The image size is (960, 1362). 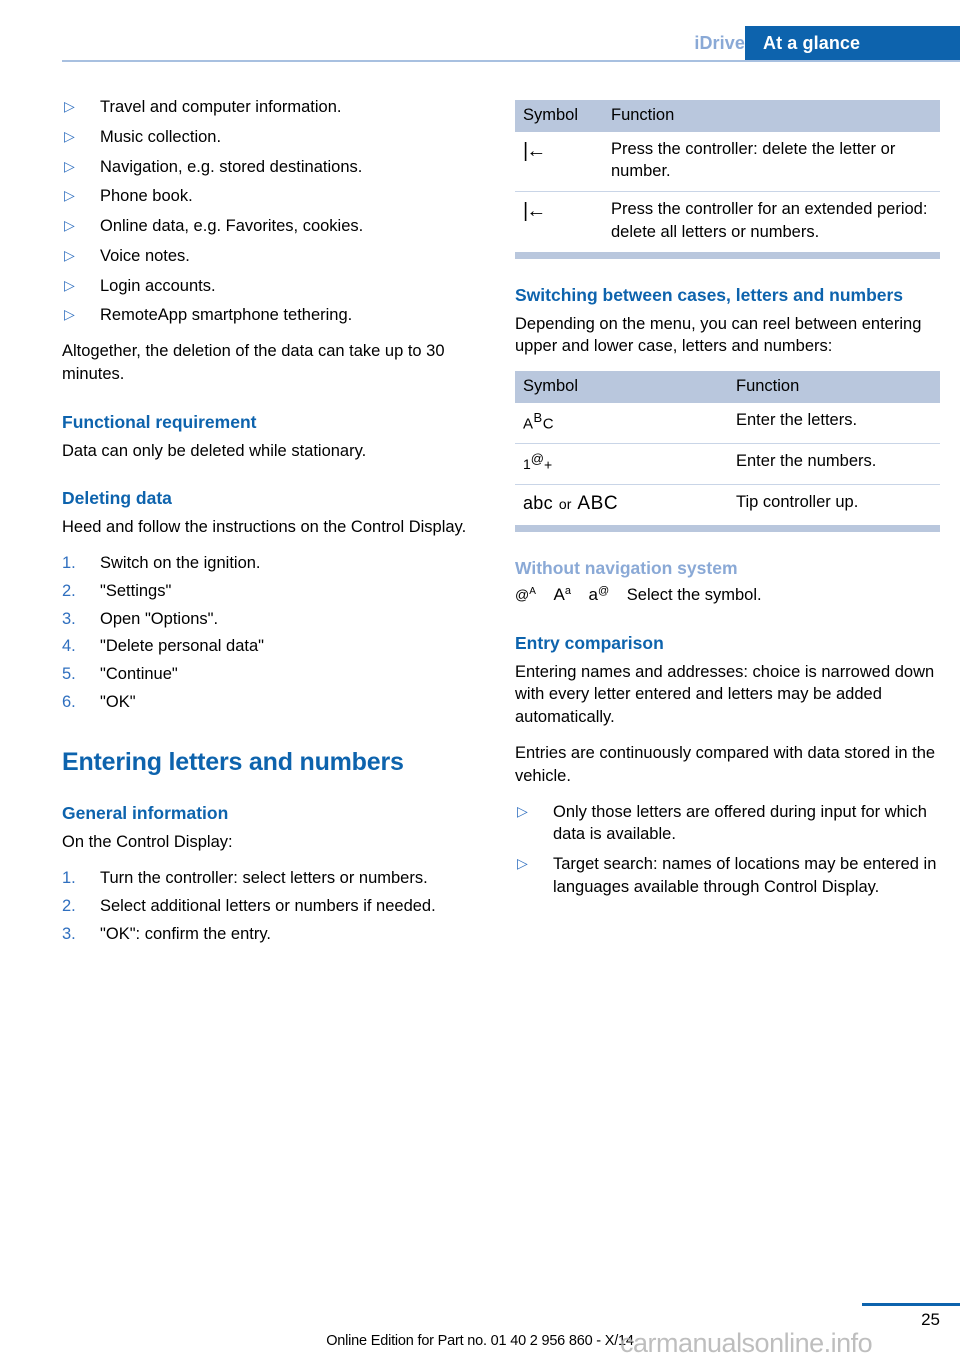 I want to click on list-item: 3. "OK": confirm the entry., so click(x=274, y=934).